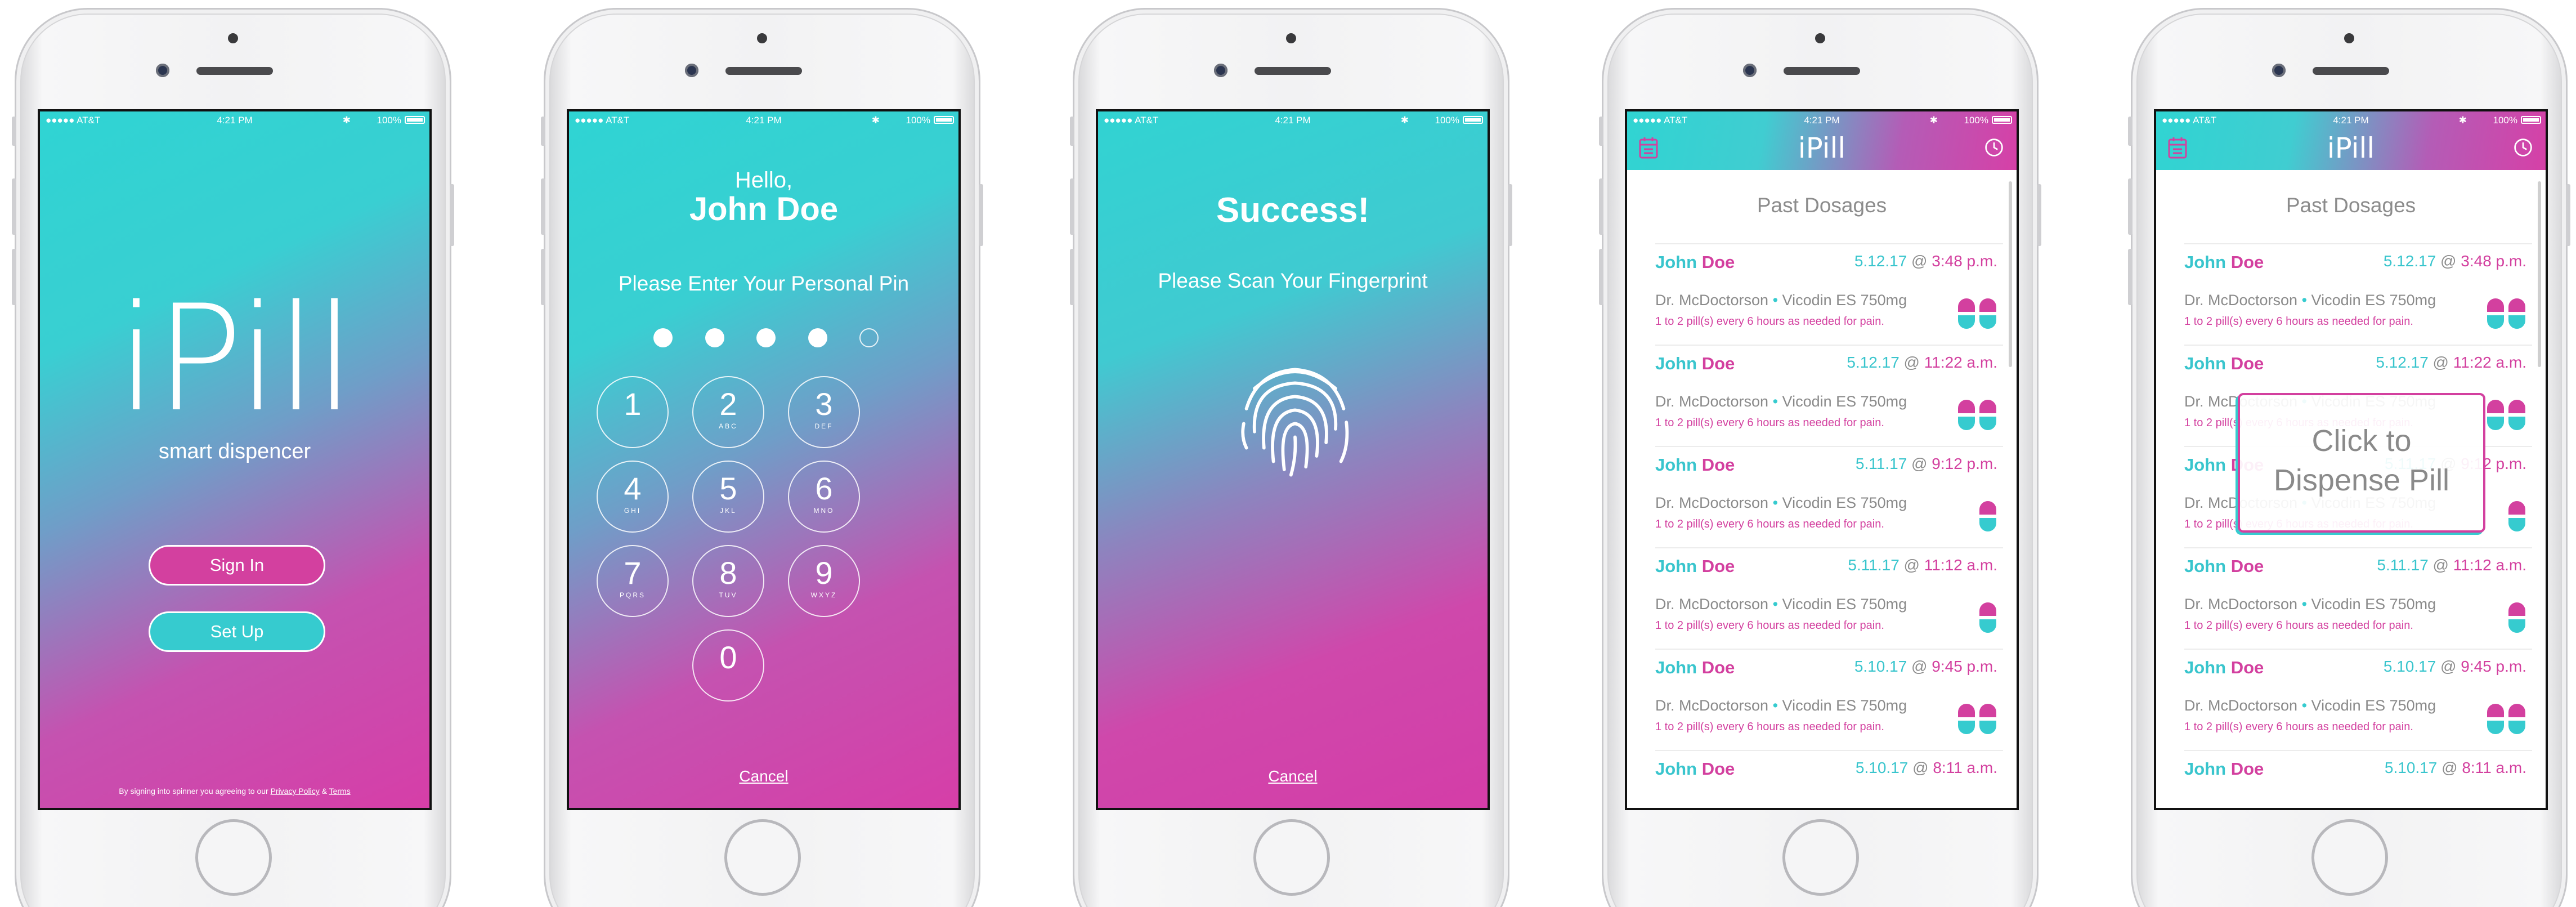 This screenshot has width=2576, height=907. I want to click on keypad-key-6: 6 MNO, so click(824, 497).